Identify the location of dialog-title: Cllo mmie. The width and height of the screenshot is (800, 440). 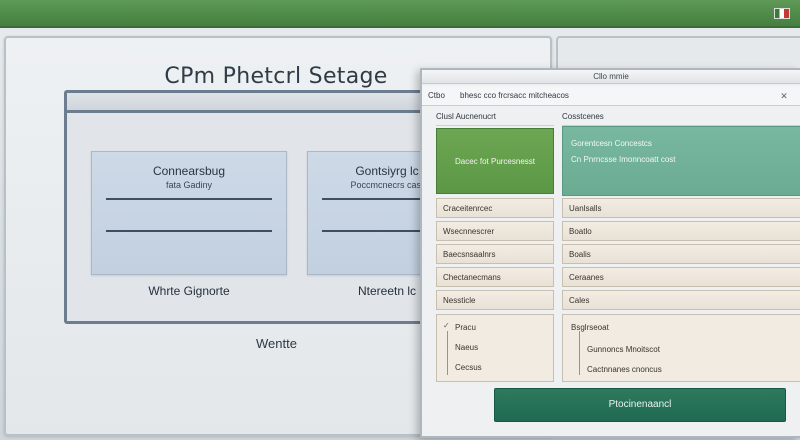
(611, 76).